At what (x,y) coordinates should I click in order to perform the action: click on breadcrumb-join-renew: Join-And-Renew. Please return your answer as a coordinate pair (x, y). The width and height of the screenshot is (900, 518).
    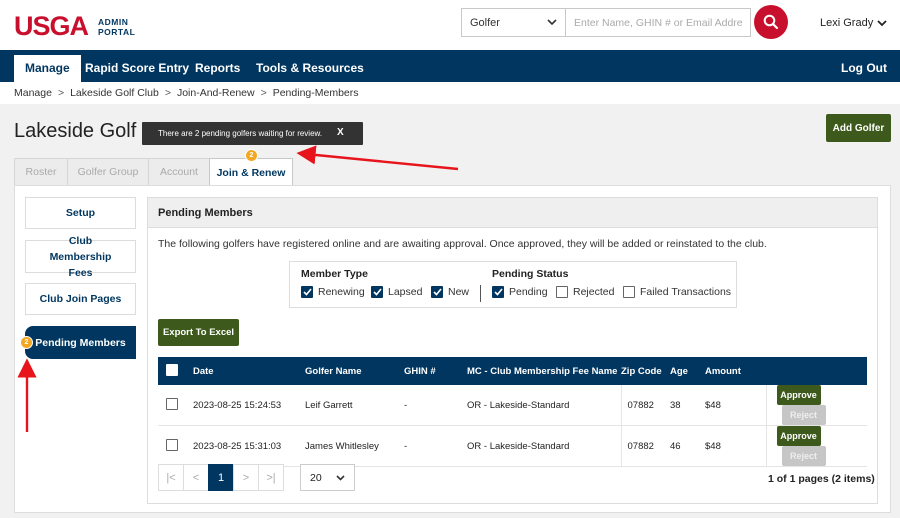
    Looking at the image, I should click on (216, 93).